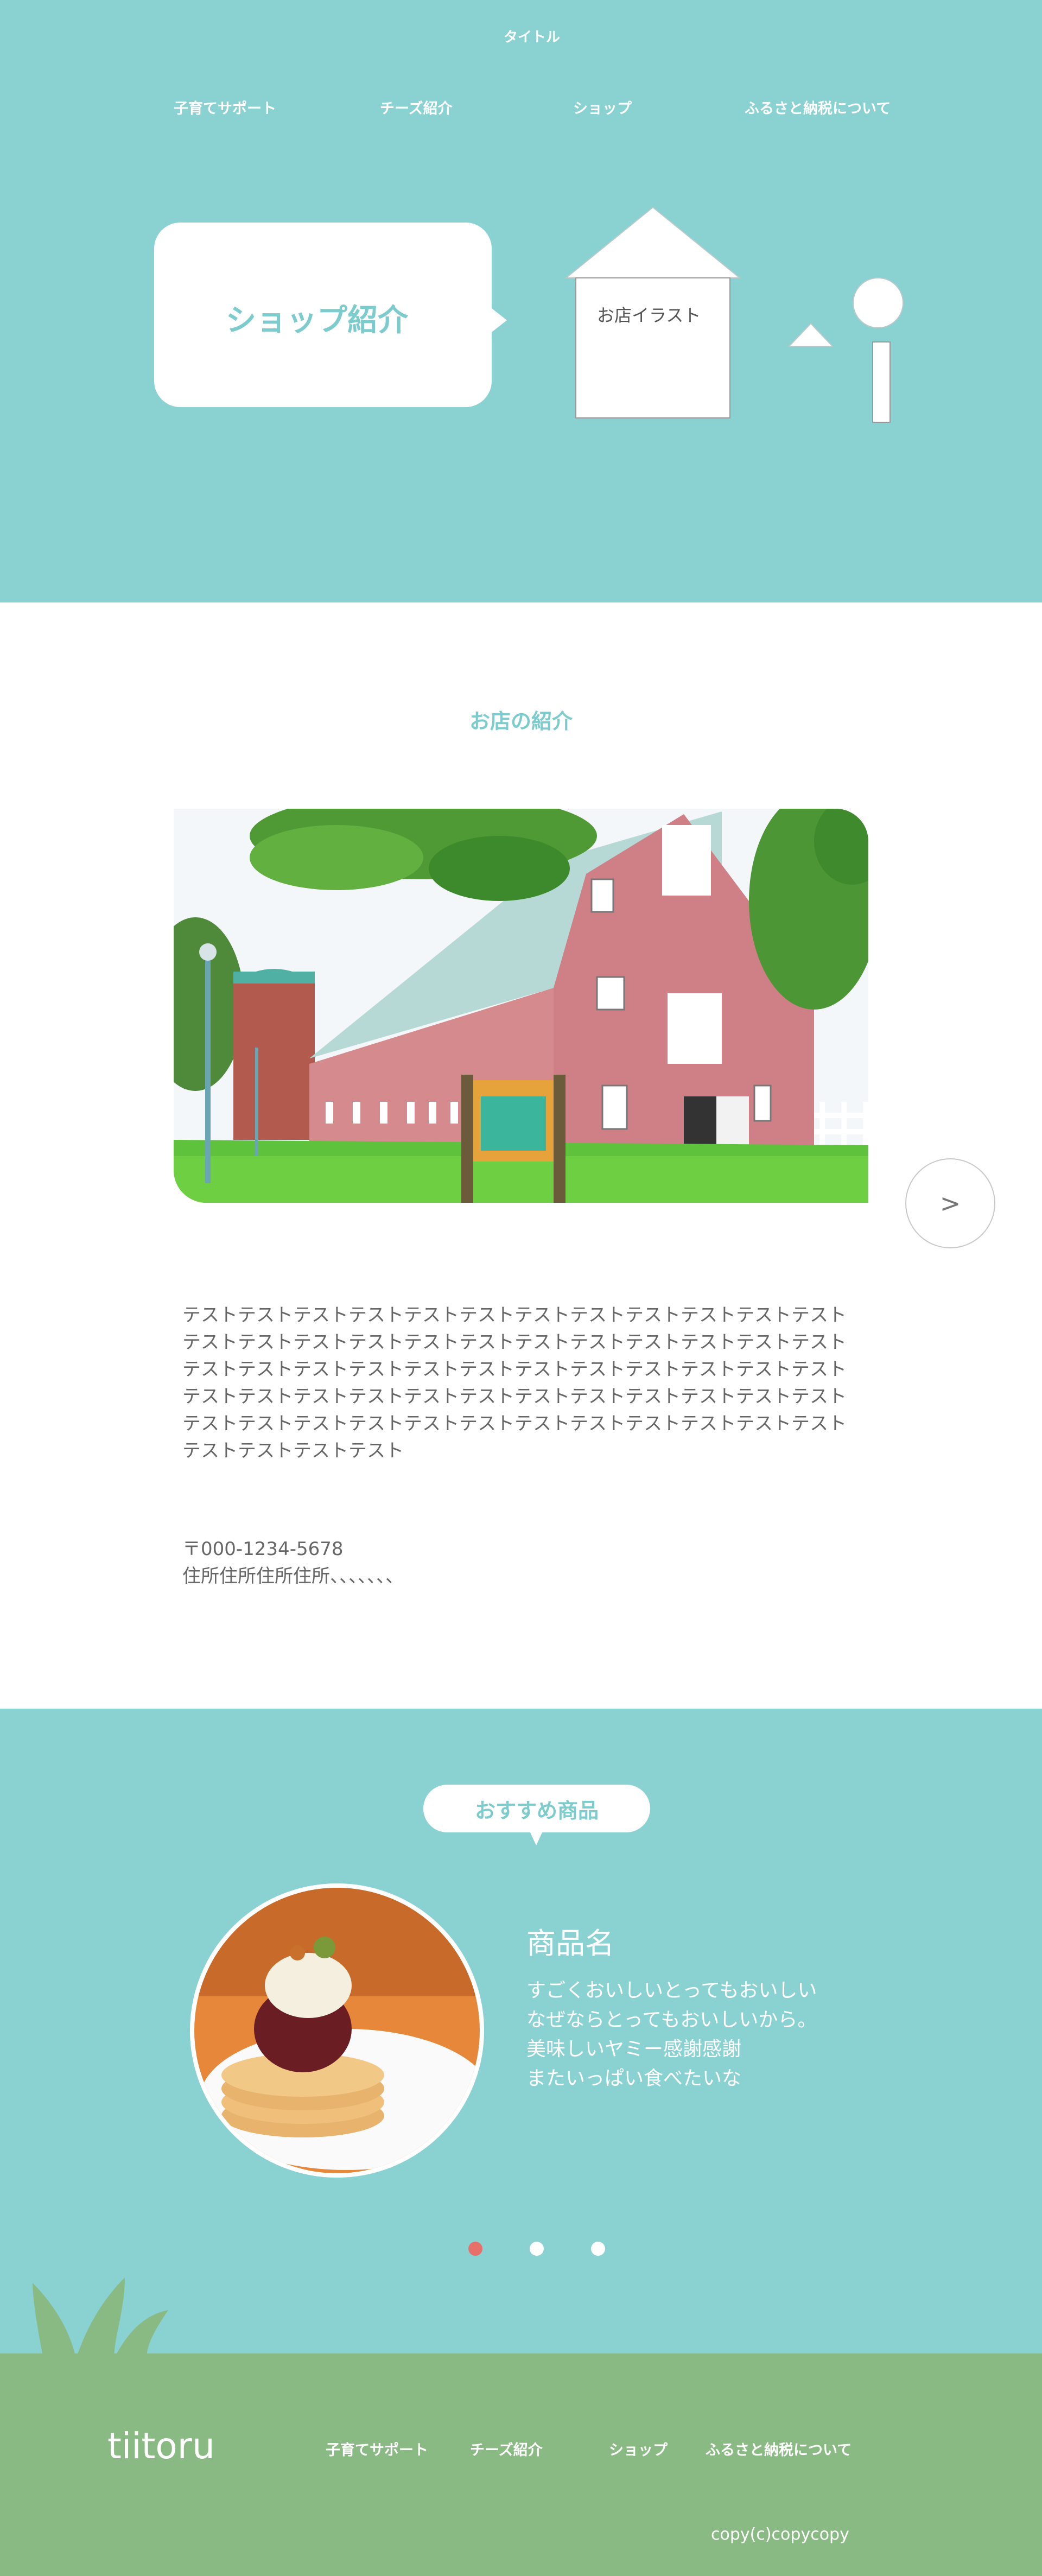 The height and width of the screenshot is (2576, 1042). I want to click on shop-illustration-label: お店イラスト, so click(649, 315).